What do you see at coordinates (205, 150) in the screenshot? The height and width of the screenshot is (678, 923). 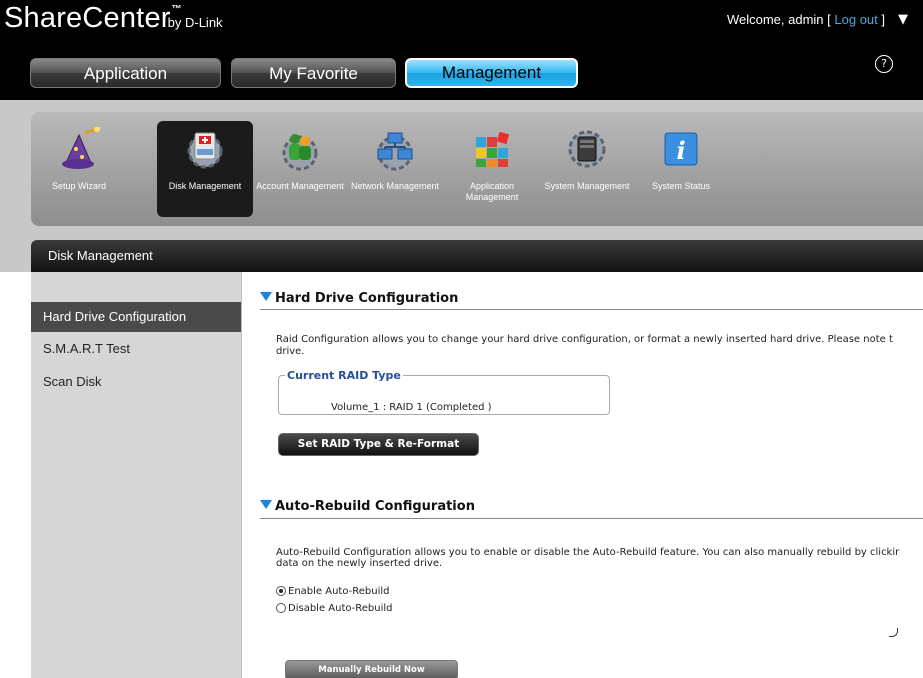 I see `disk-management-icon` at bounding box center [205, 150].